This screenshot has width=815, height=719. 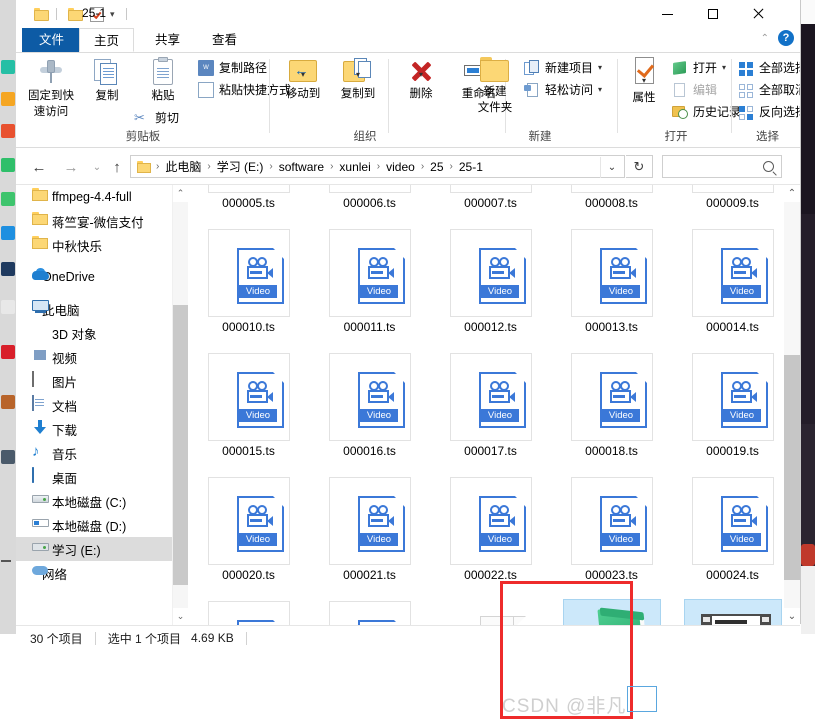 I want to click on file-item: Video 000020.ts, so click(x=248, y=537).